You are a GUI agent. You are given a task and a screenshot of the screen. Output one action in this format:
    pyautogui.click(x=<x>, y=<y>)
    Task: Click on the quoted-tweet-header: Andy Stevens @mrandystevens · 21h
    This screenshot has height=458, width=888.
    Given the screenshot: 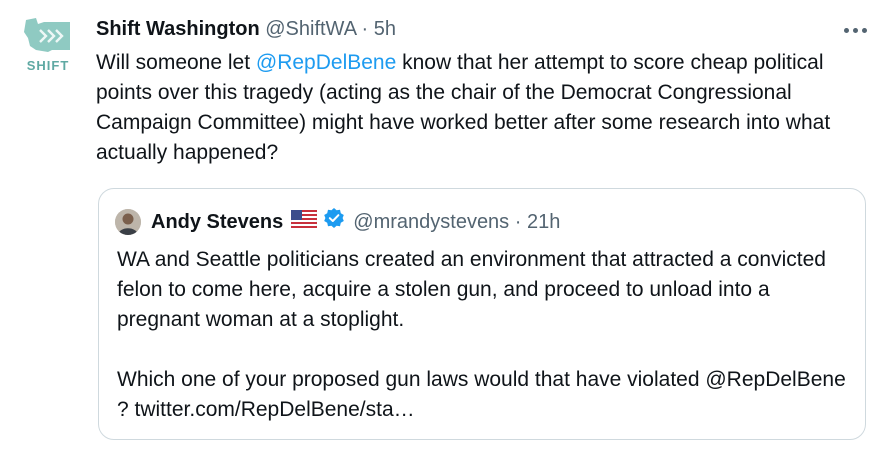 What is the action you would take?
    pyautogui.click(x=337, y=222)
    